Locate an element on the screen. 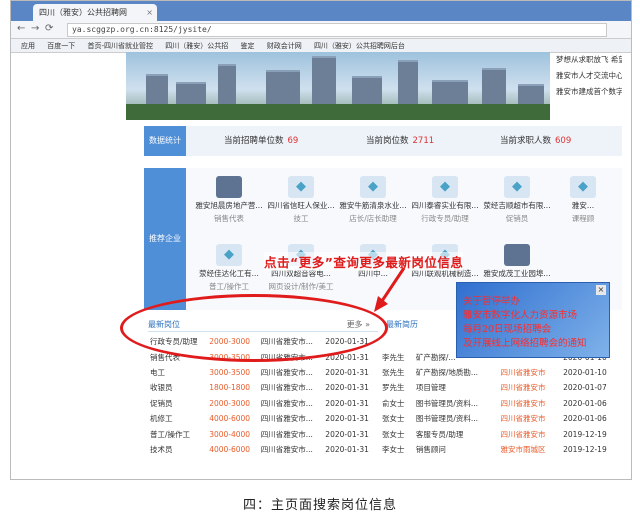  city-banner-image is located at coordinates (338, 86).